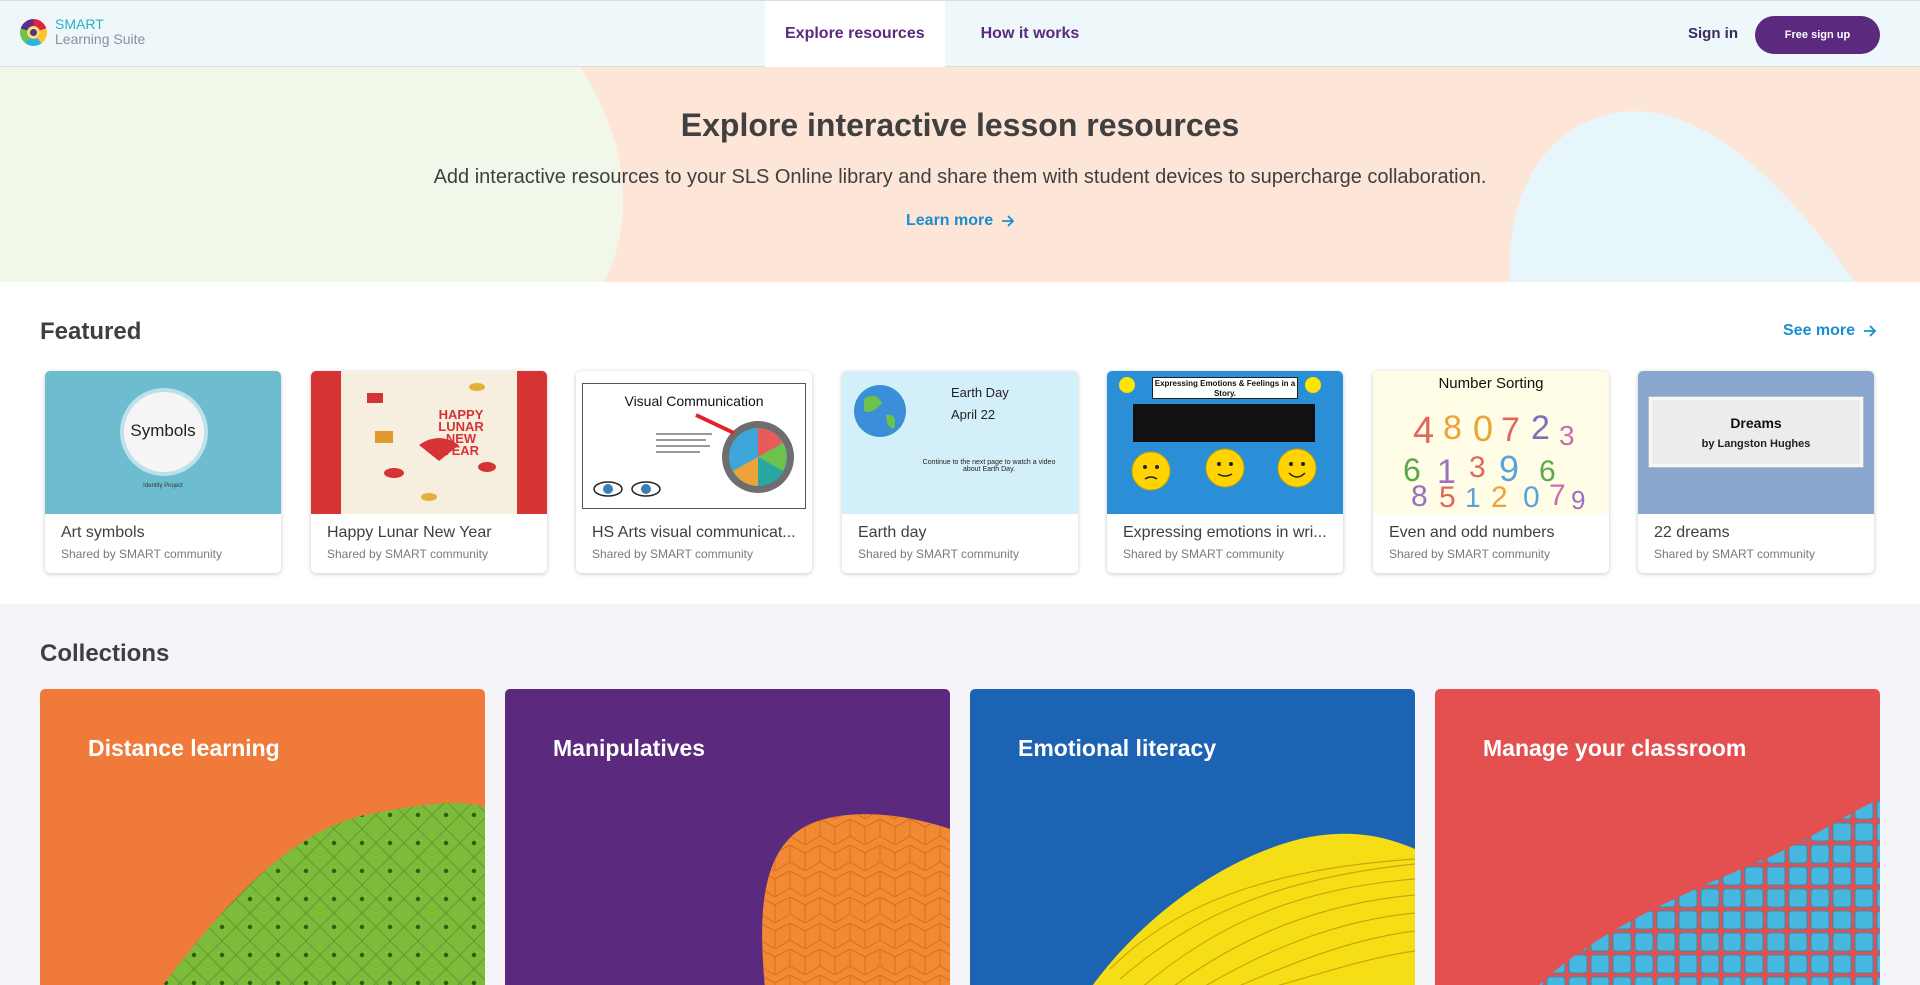 The height and width of the screenshot is (985, 1920). What do you see at coordinates (950, 220) in the screenshot?
I see `learn-more-label: Learn more` at bounding box center [950, 220].